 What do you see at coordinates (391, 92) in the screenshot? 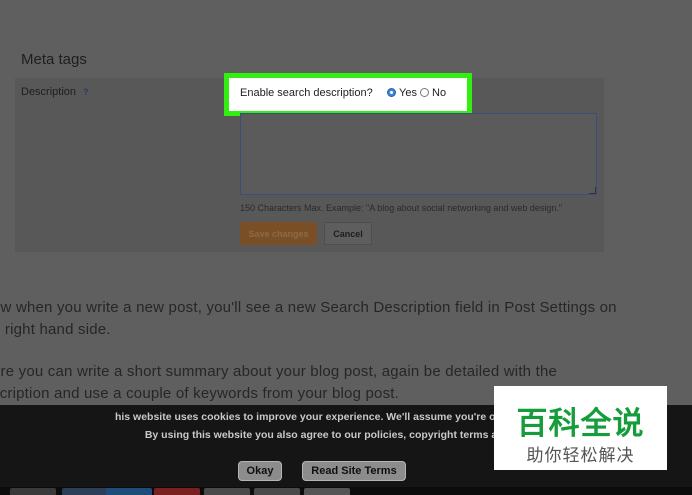
I see `yes-radio-button` at bounding box center [391, 92].